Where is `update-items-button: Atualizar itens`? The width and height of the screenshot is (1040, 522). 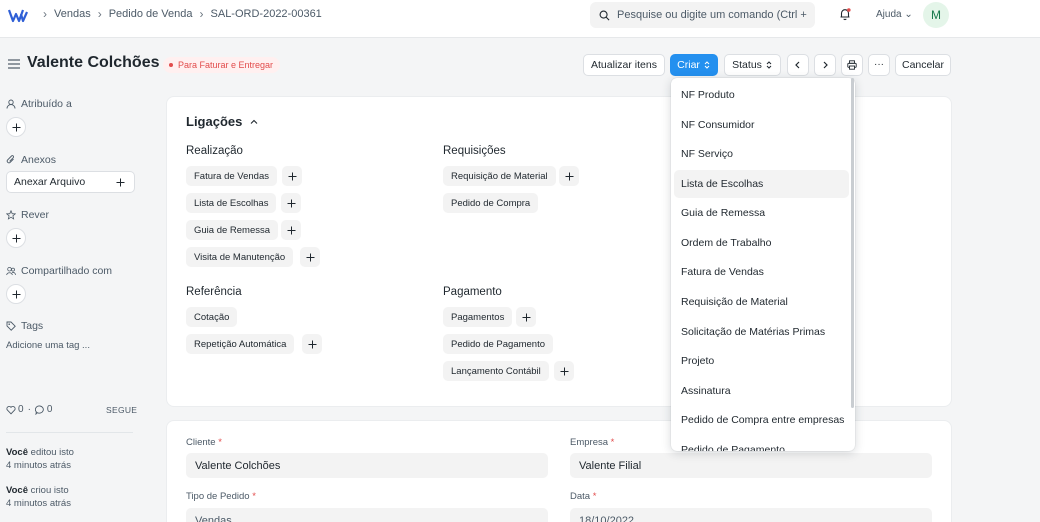 update-items-button: Atualizar itens is located at coordinates (624, 65).